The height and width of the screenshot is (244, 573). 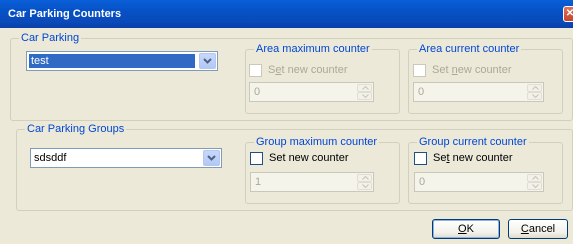 What do you see at coordinates (308, 70) in the screenshot?
I see `area-max-set-label: Set new counter` at bounding box center [308, 70].